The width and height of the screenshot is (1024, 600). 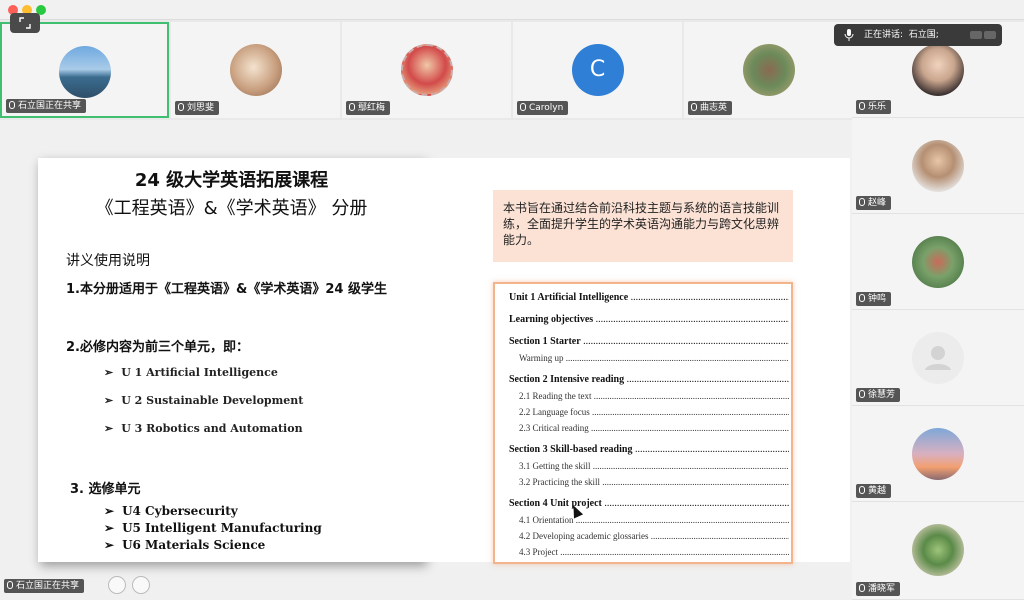 What do you see at coordinates (649, 342) in the screenshot?
I see `toc-entry: Section 1 Starter` at bounding box center [649, 342].